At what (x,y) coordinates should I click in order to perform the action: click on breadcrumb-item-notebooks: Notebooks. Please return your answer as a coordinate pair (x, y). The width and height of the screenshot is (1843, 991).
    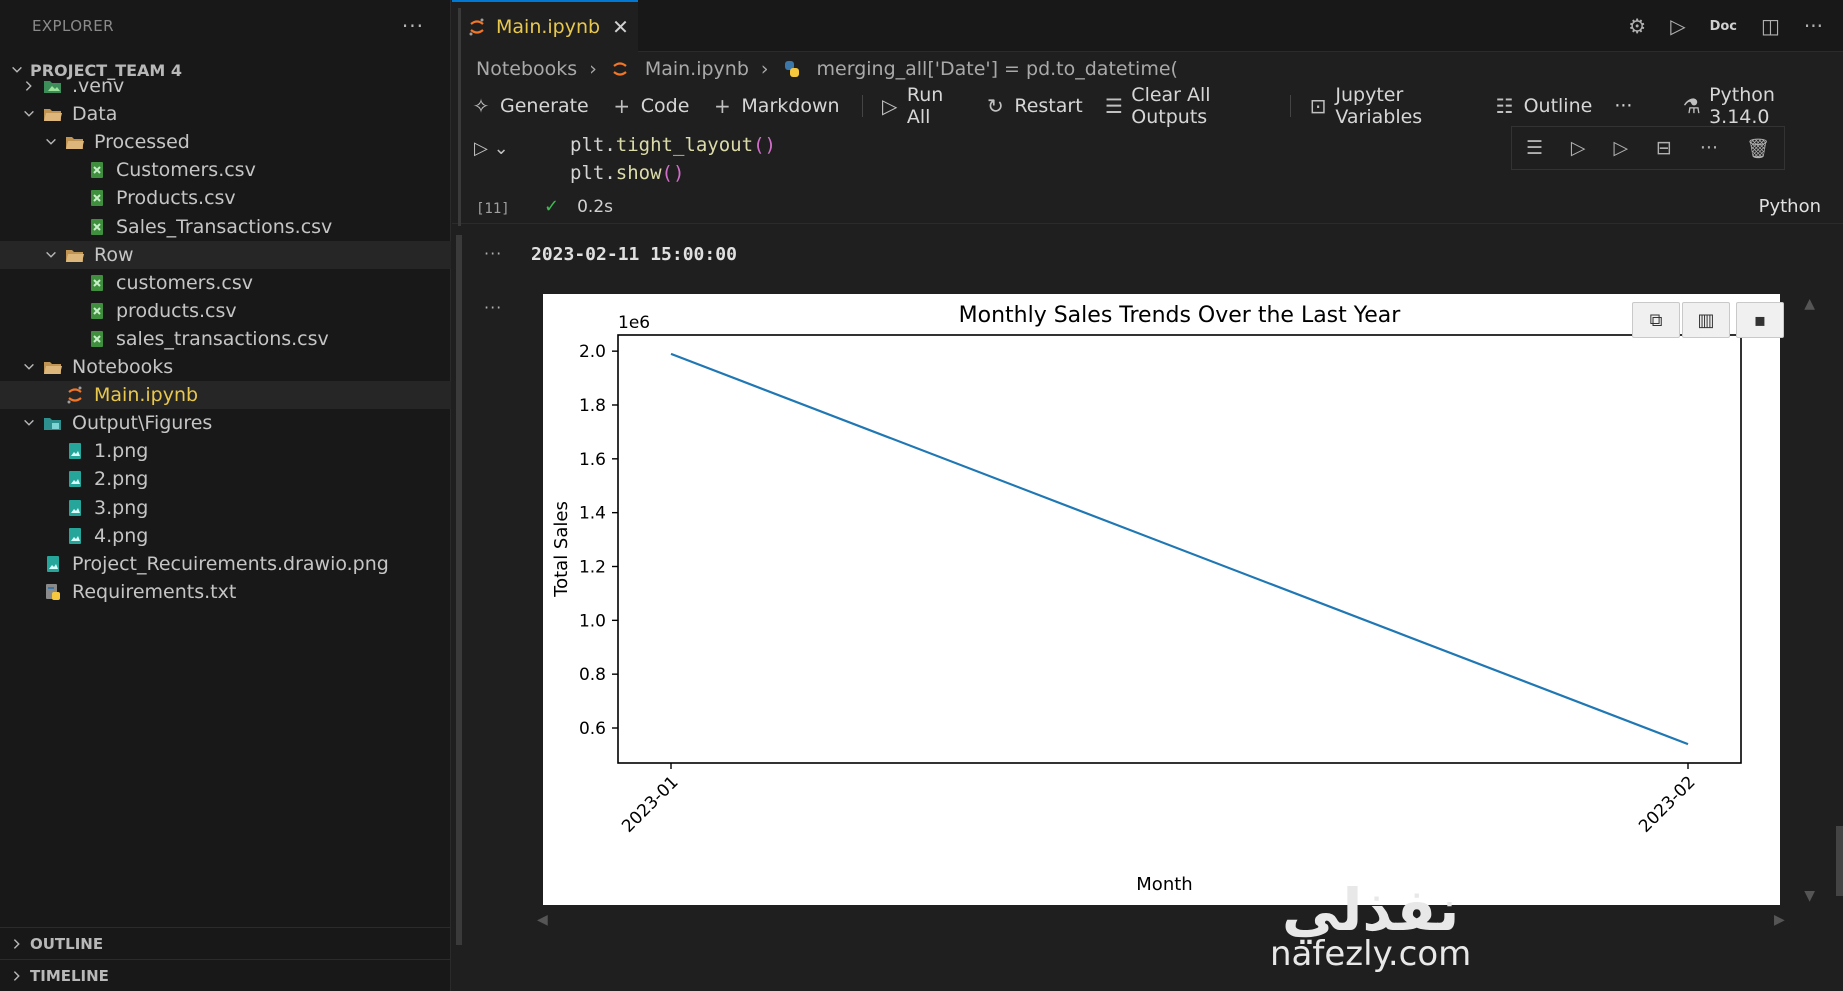
    Looking at the image, I should click on (526, 69).